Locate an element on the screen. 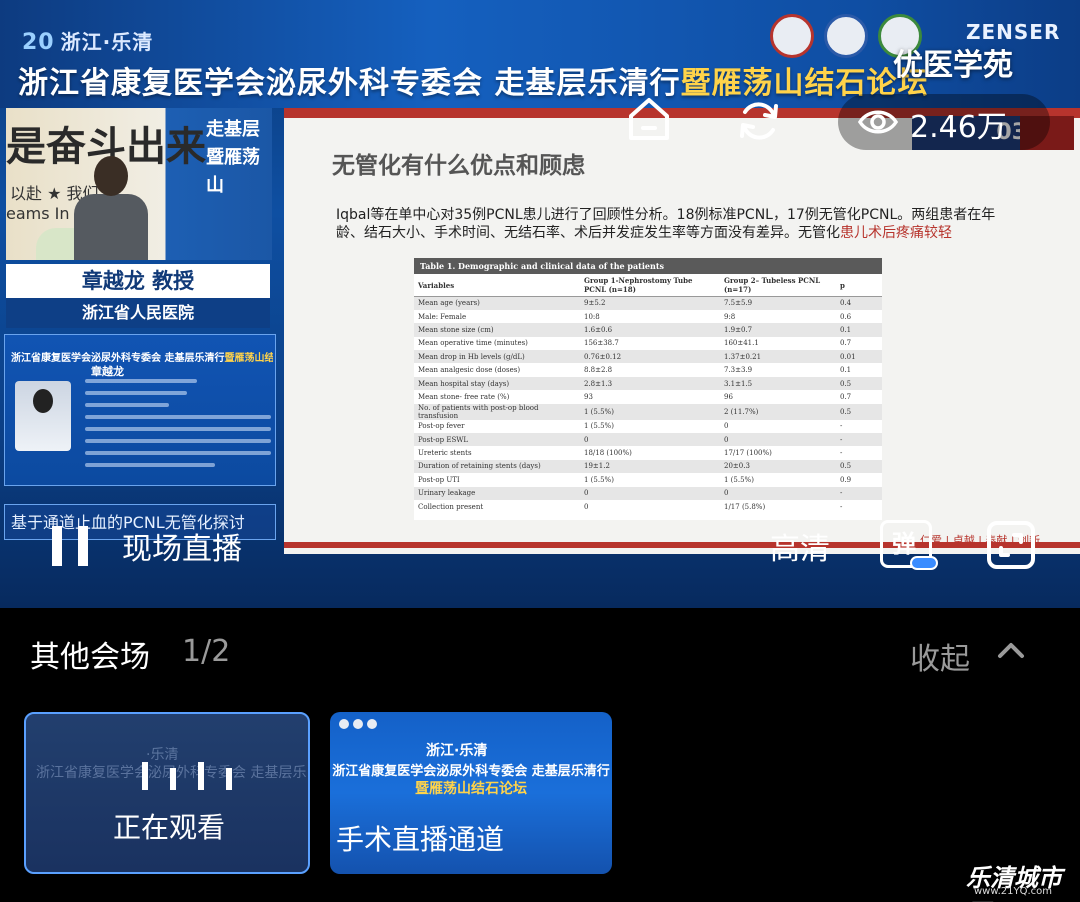 This screenshot has height=902, width=1080. table-cell: 17/17 (100%) is located at coordinates (748, 453).